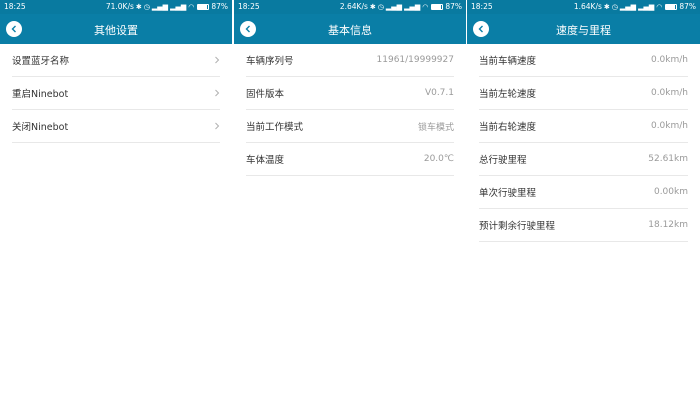 This screenshot has height=414, width=700. I want to click on title-bar: 速度与里程, so click(583, 29).